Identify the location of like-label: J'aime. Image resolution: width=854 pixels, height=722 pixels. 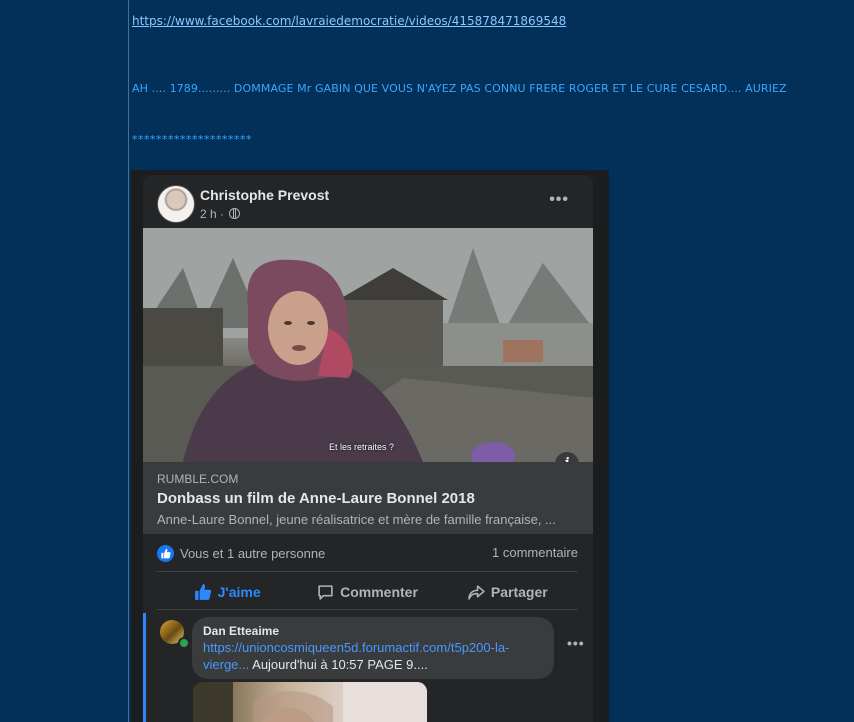
(239, 592).